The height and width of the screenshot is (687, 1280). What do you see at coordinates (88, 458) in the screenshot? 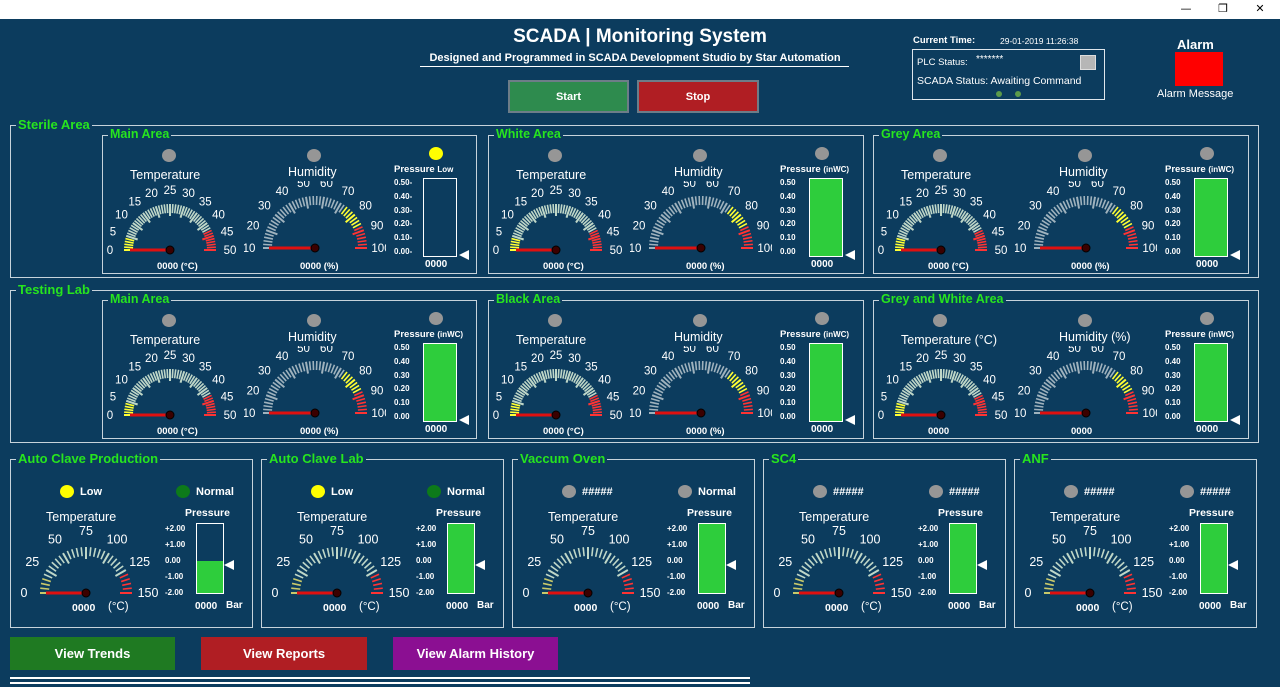
I see `machine-title: Auto Clave Production` at bounding box center [88, 458].